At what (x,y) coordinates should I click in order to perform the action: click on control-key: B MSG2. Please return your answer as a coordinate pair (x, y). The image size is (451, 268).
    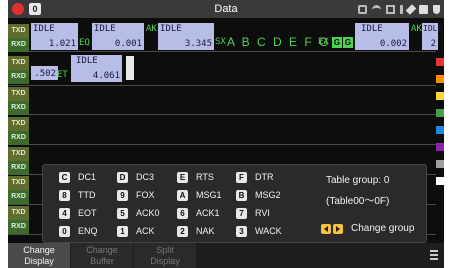
    Looking at the image, I should click on (258, 195).